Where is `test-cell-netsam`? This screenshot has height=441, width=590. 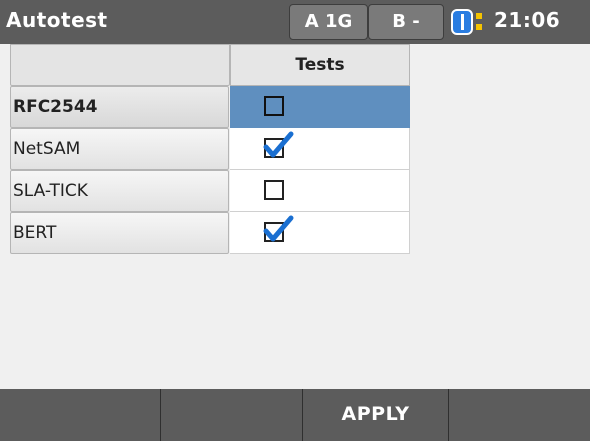
test-cell-netsam is located at coordinates (320, 149).